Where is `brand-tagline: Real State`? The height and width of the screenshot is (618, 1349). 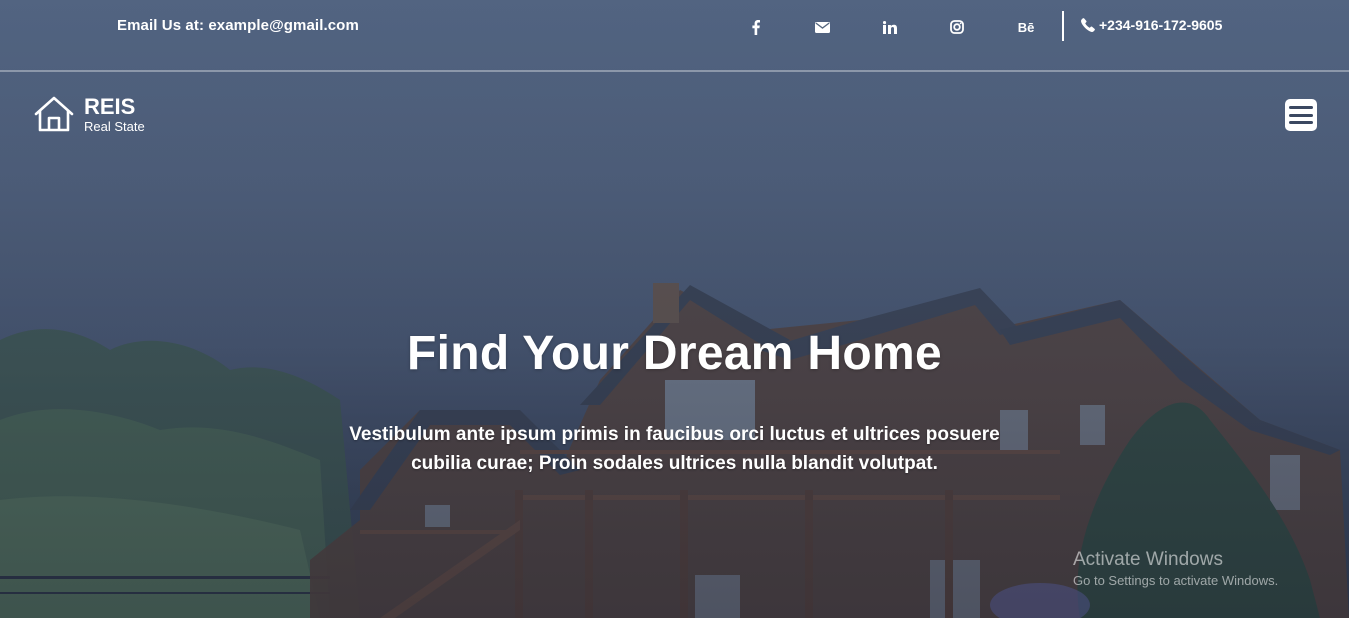 brand-tagline: Real State is located at coordinates (114, 126).